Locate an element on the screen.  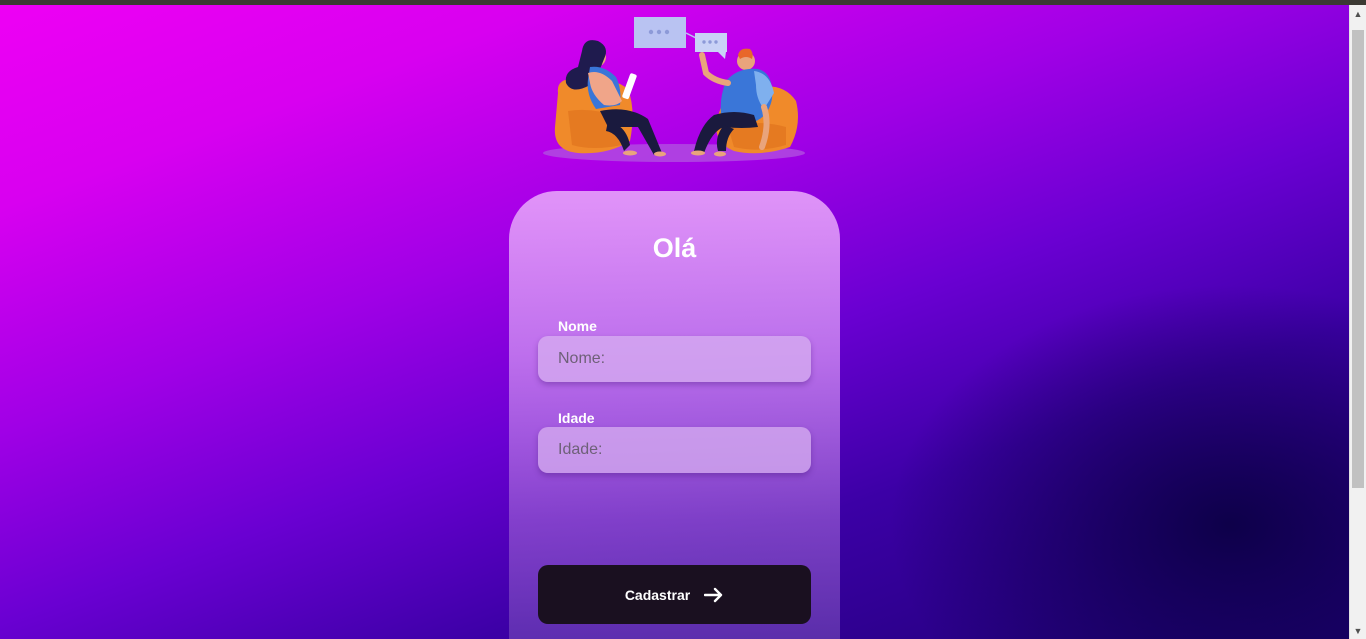
submit-label: Cadastrar is located at coordinates (657, 594).